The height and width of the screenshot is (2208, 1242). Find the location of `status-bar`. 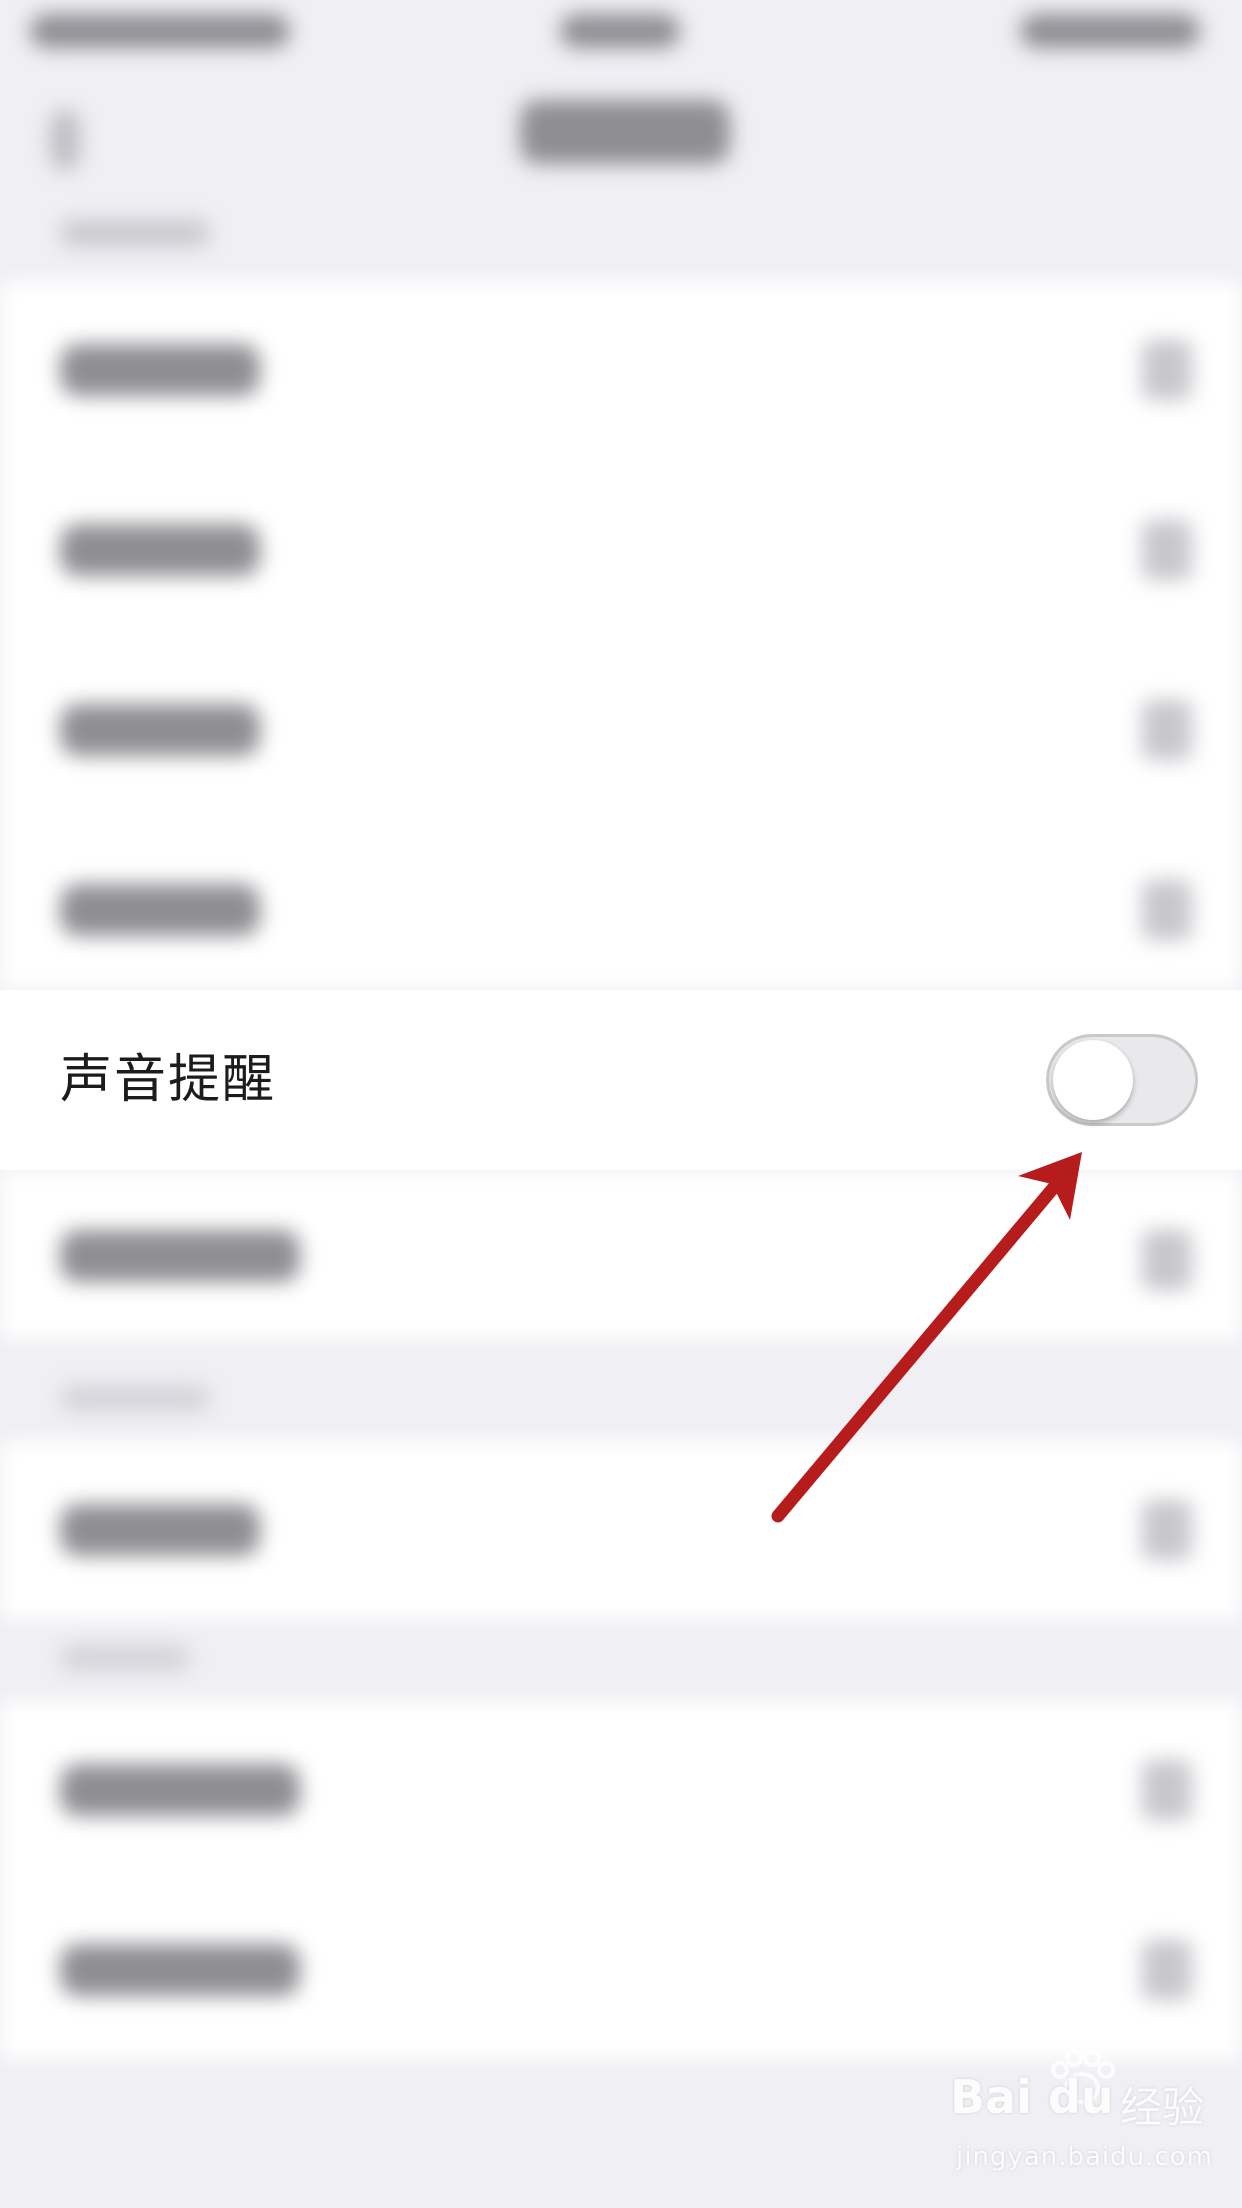

status-bar is located at coordinates (621, 30).